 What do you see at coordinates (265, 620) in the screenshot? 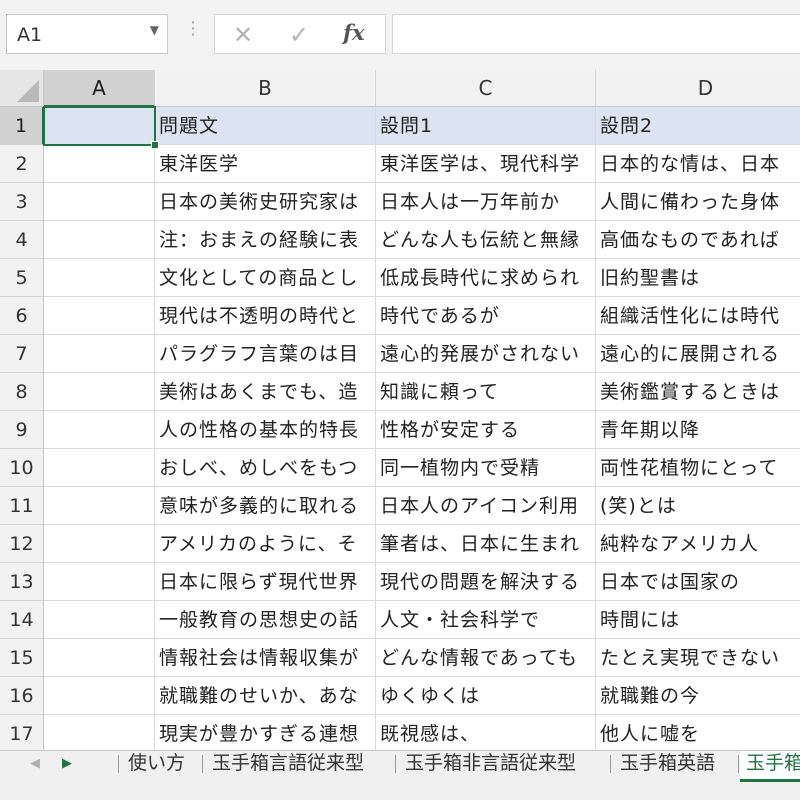
I see `cell-b14: 一般教育の思想史の話` at bounding box center [265, 620].